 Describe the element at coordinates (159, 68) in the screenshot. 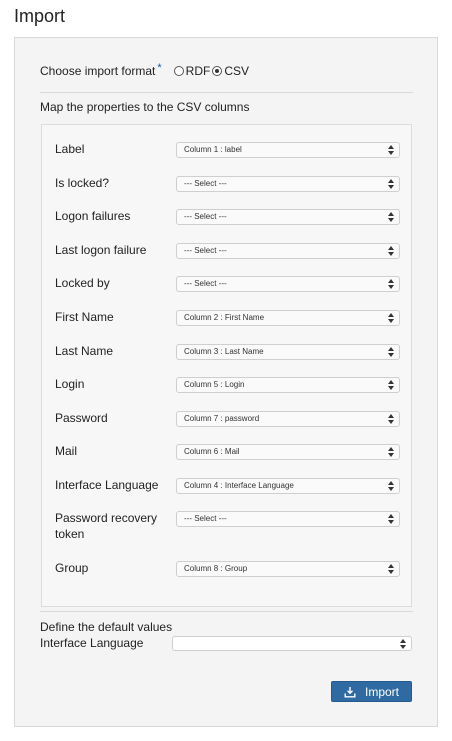

I see `required-mark: *` at that location.